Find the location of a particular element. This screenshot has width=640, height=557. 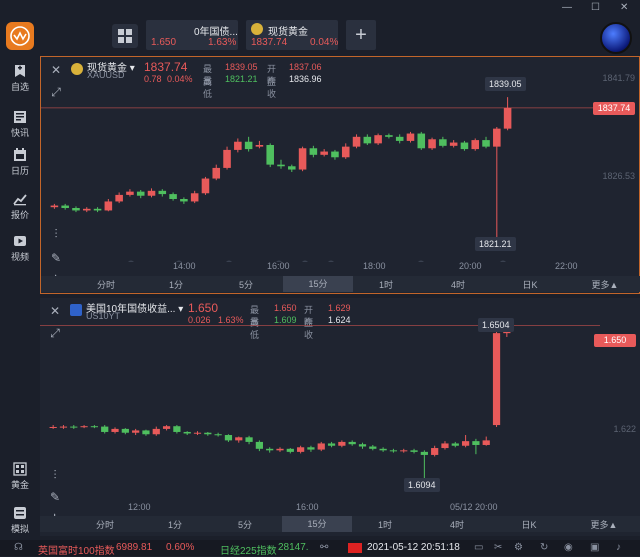

ticker-name: 日经225指数 is located at coordinates (248, 549).